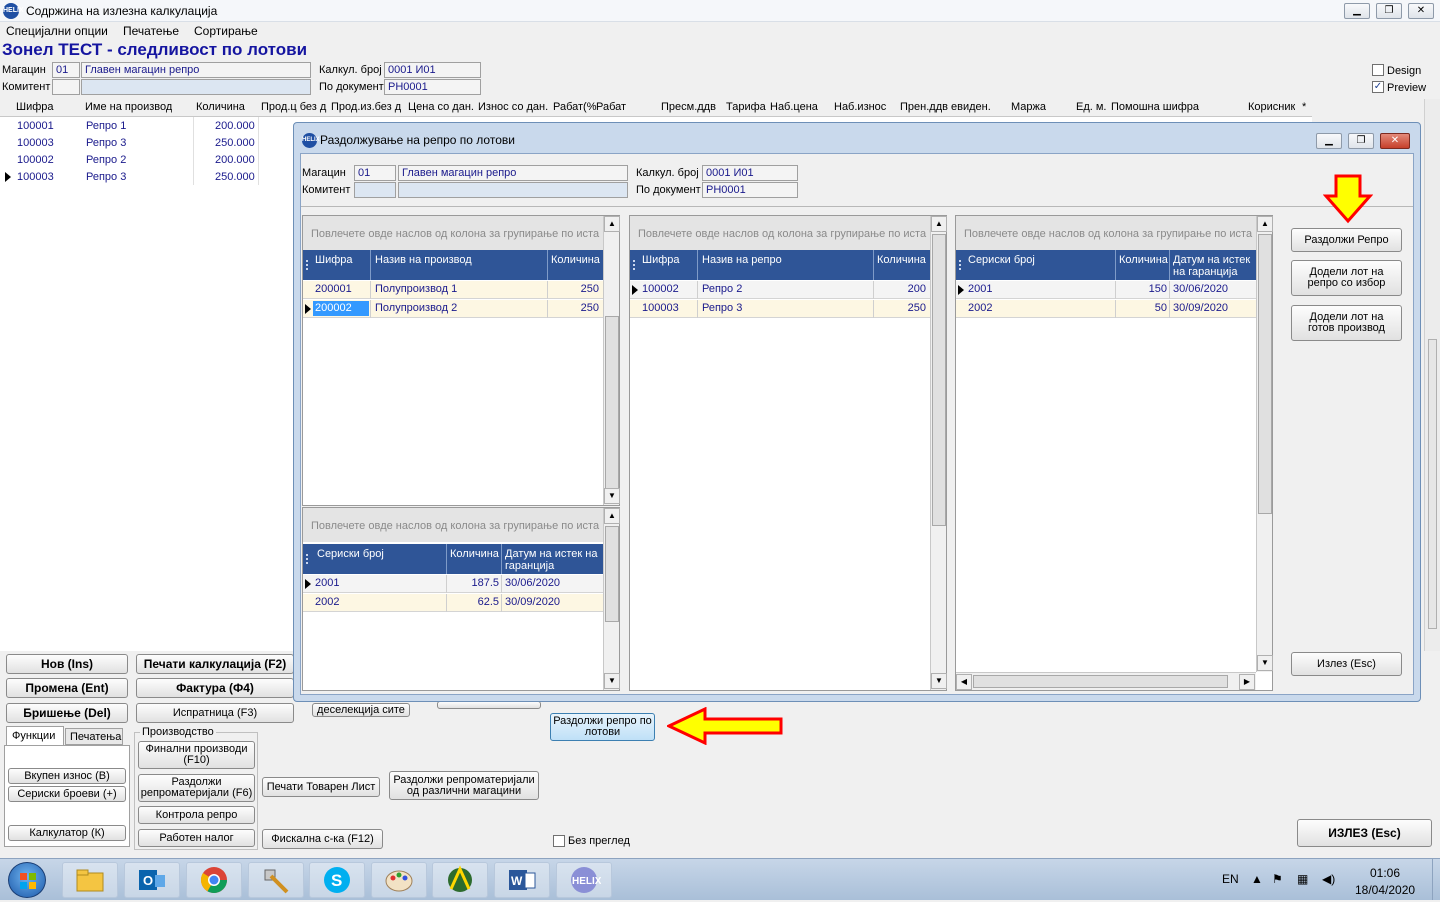 The image size is (1440, 902). What do you see at coordinates (1106, 681) in the screenshot?
I see `repro-lots-horizontal-scrollbar: ◀ ▶` at bounding box center [1106, 681].